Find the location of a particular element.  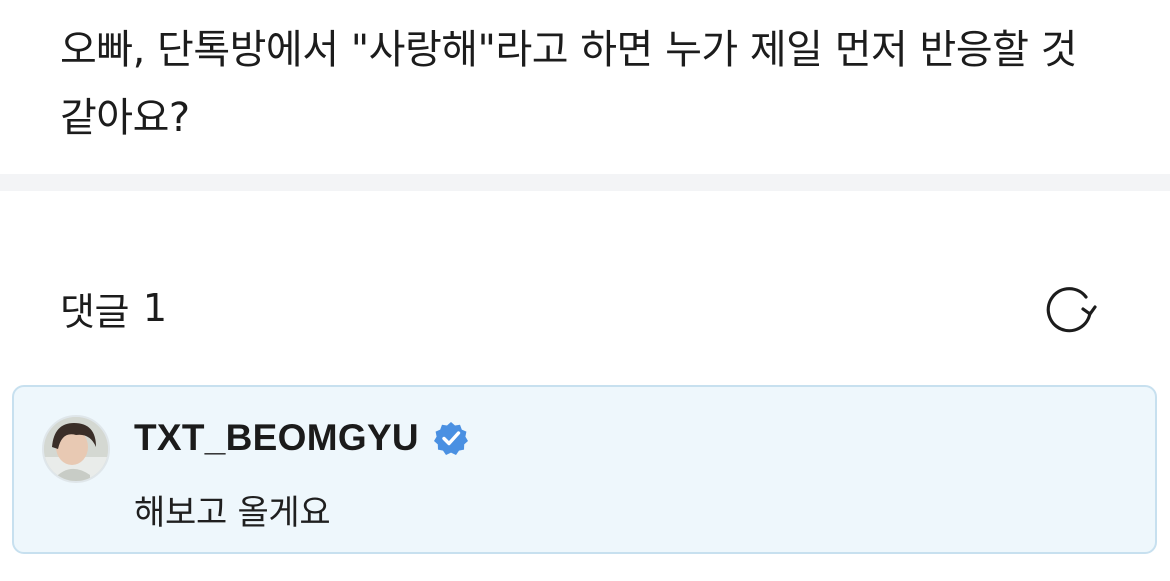

comments-header: 댓글 1 is located at coordinates (113, 308).